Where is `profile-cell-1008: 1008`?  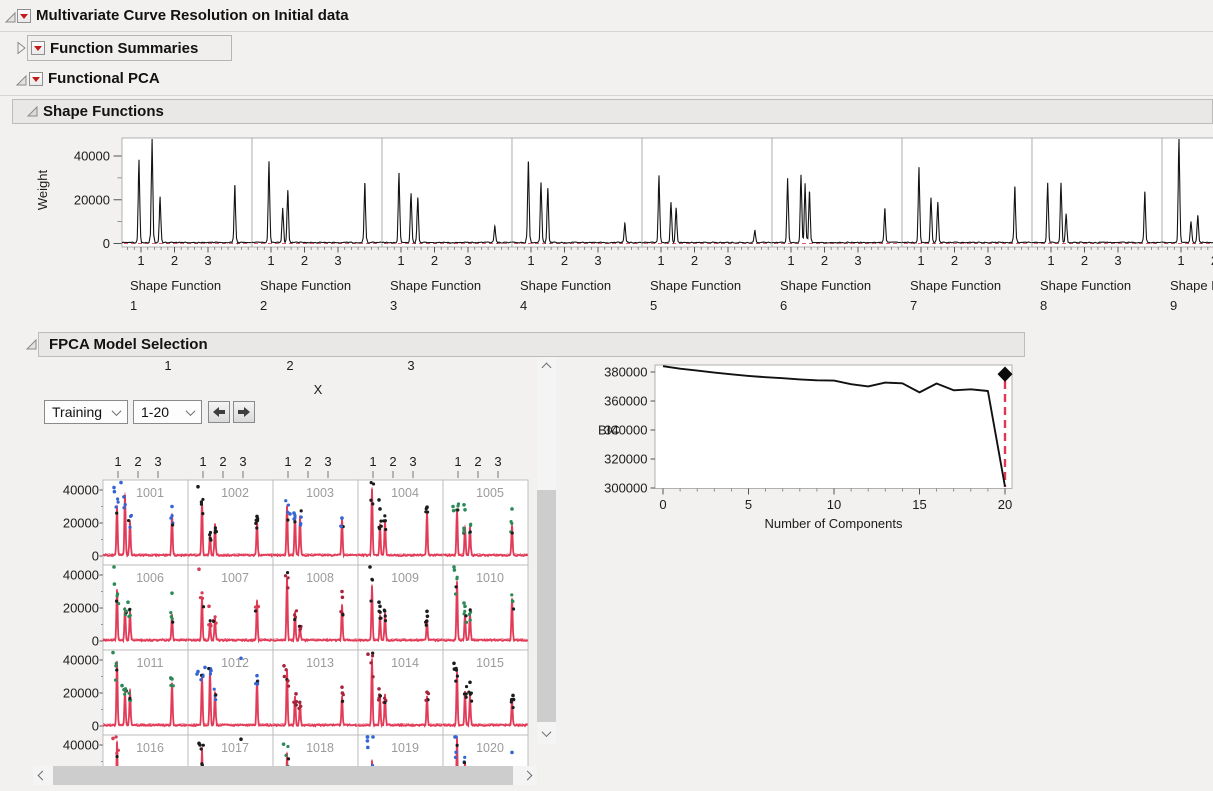 profile-cell-1008: 1008 is located at coordinates (315, 607).